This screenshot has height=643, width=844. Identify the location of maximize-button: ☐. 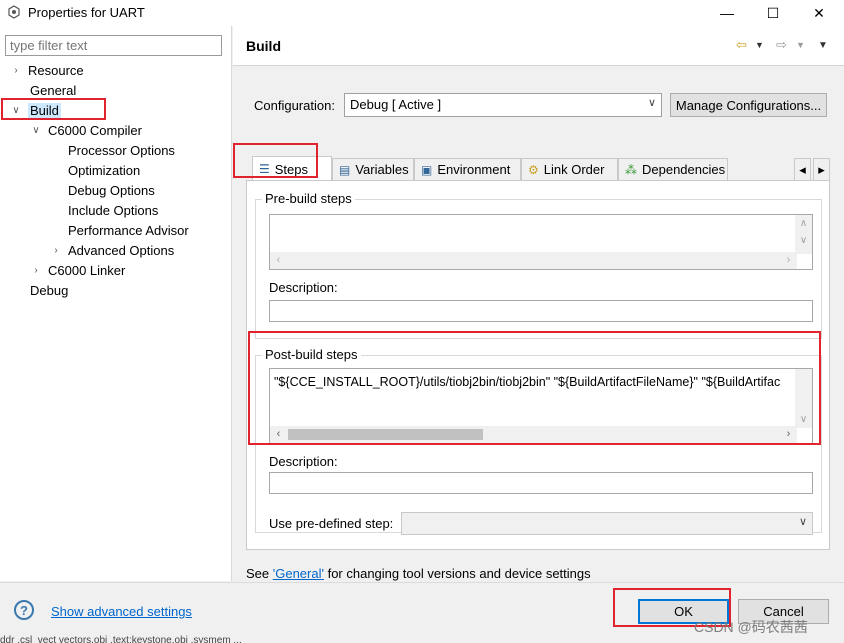
(773, 13).